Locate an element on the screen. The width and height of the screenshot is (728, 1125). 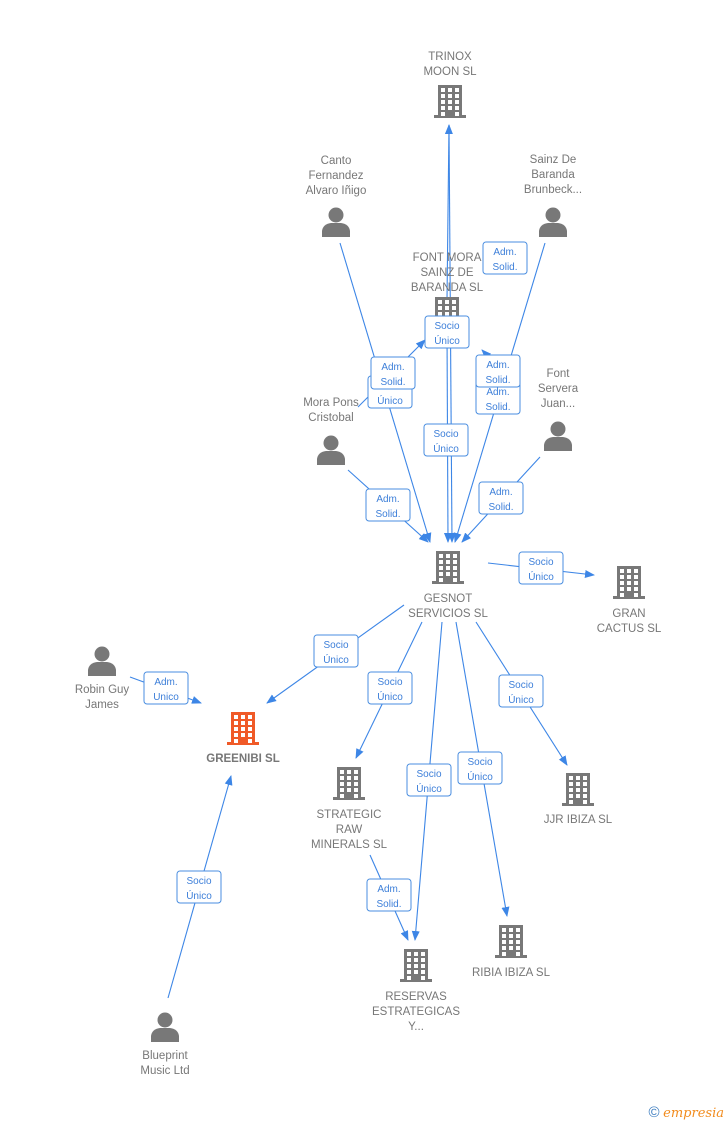
node-label: CACTUS SL is located at coordinates (629, 629).